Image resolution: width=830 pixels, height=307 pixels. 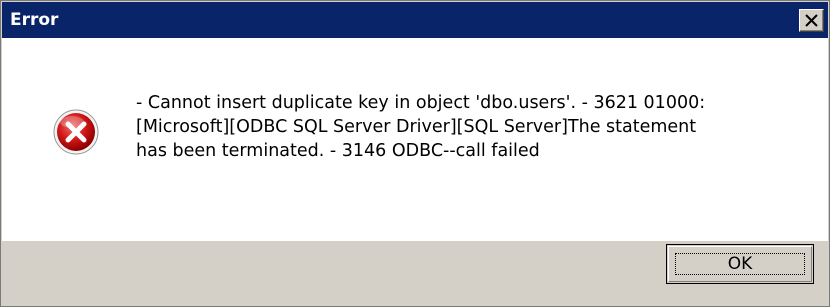 I want to click on ok-button: OK, so click(x=740, y=264).